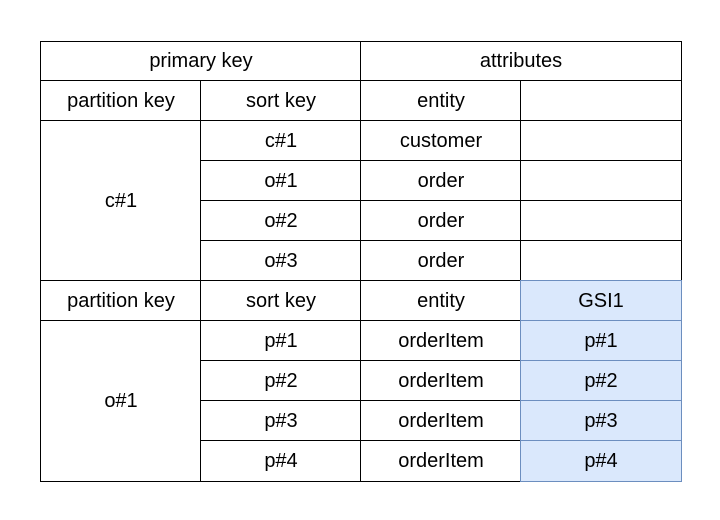 Image resolution: width=720 pixels, height=520 pixels. What do you see at coordinates (201, 61) in the screenshot?
I see `primary-key-header: primary key` at bounding box center [201, 61].